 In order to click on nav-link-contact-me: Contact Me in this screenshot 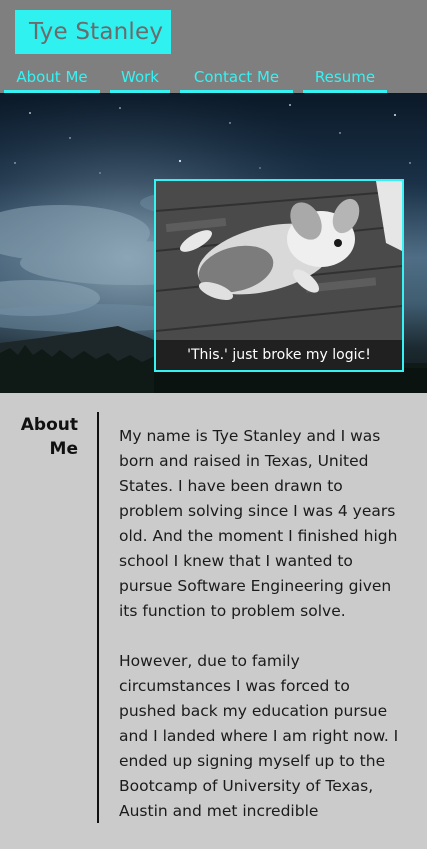, I will do `click(236, 79)`.